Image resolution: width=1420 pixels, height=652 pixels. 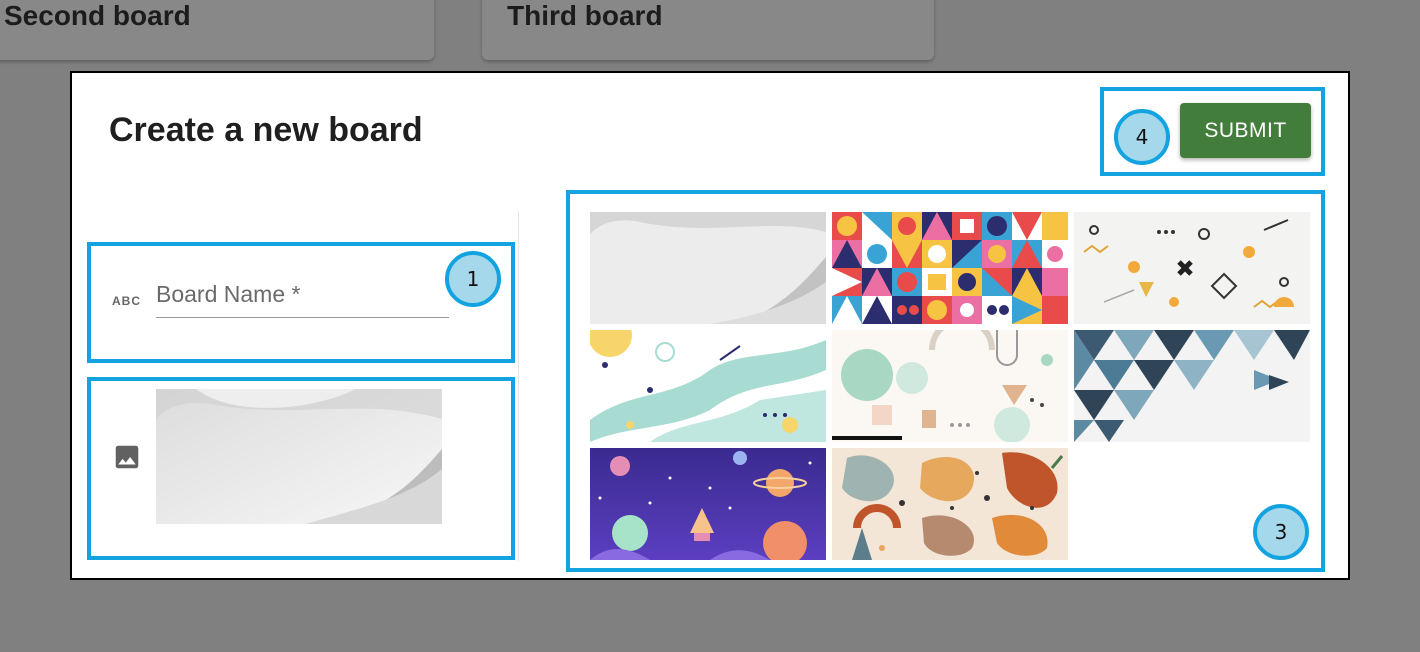 What do you see at coordinates (1142, 137) in the screenshot?
I see `annotation-badge-4: 4` at bounding box center [1142, 137].